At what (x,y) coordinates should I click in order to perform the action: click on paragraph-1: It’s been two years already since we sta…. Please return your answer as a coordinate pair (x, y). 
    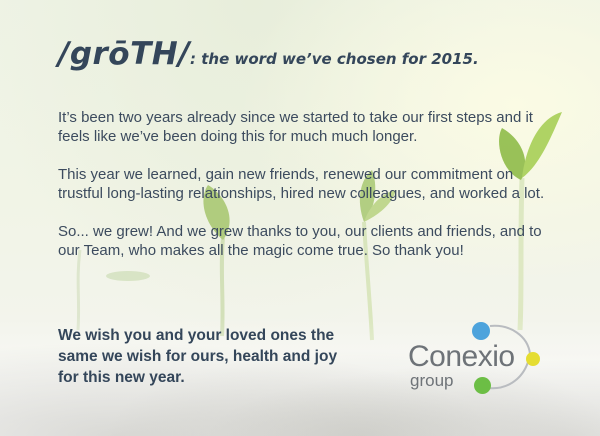
    Looking at the image, I should click on (295, 127).